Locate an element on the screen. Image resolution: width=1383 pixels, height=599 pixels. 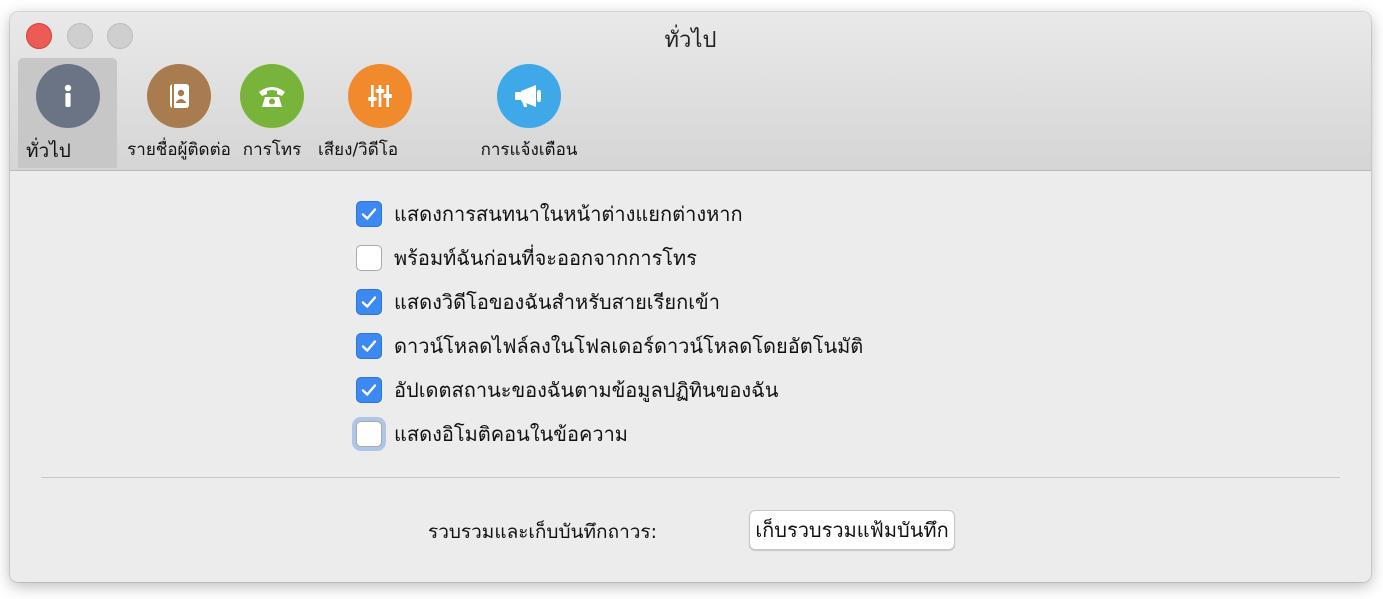
option-label: พร้อมท์ฉันก่อนที่จะออกจากการโทร is located at coordinates (545, 258).